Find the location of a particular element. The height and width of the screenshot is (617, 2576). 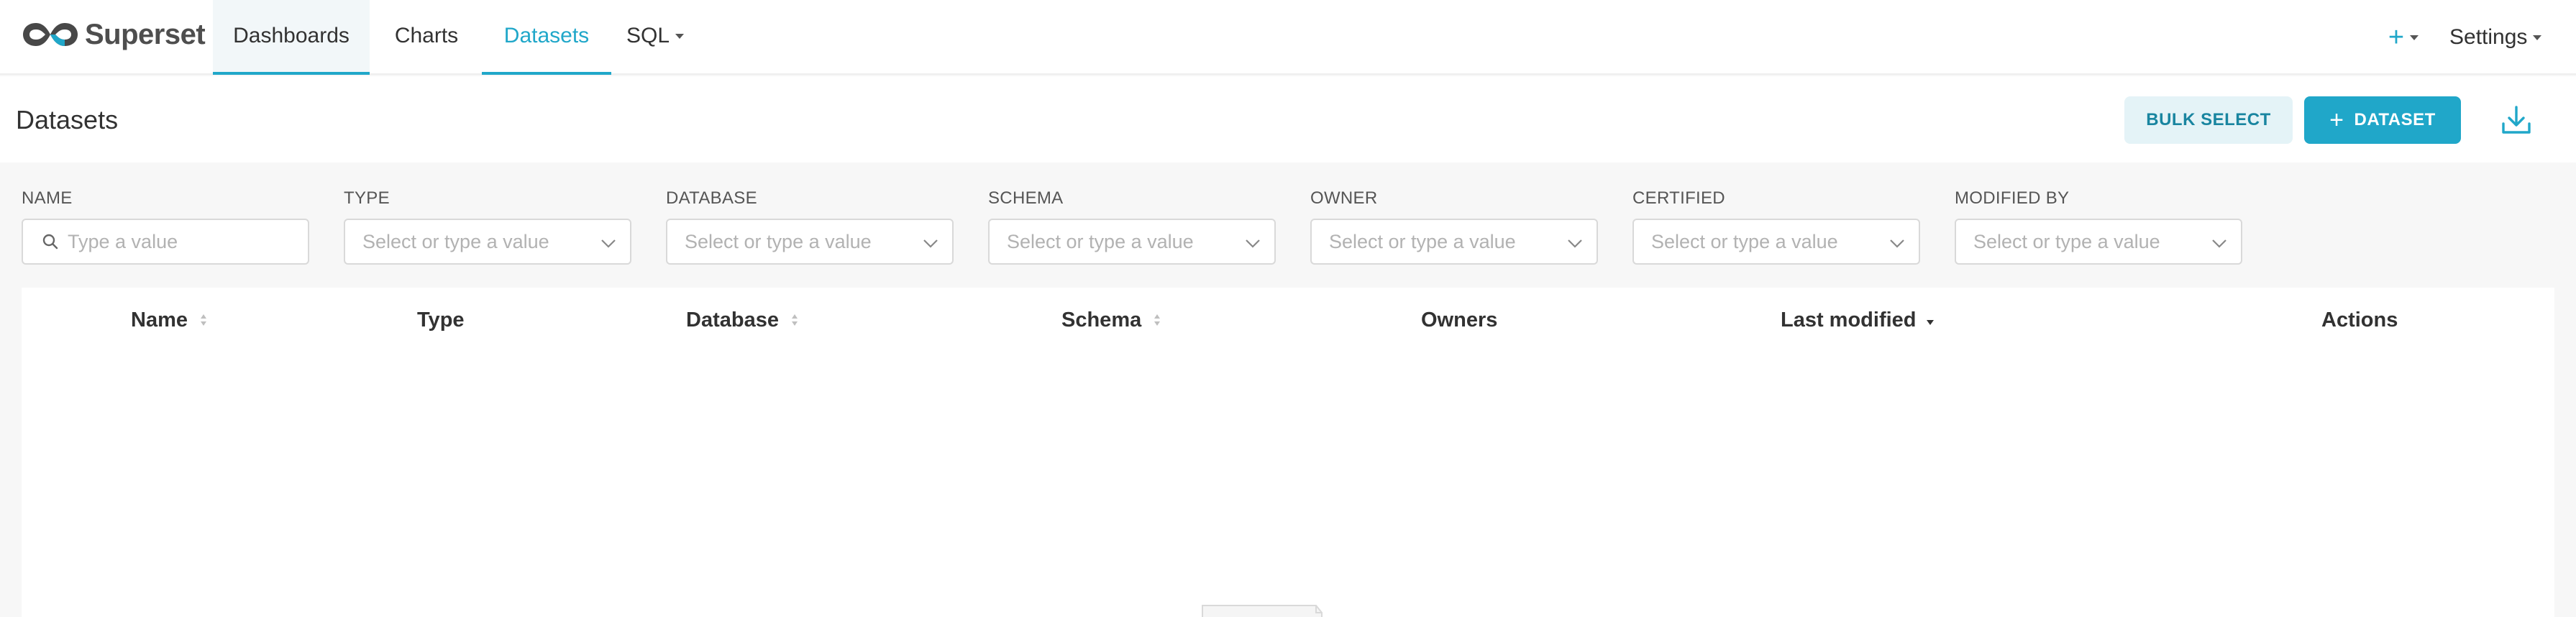

nav-tab-datasets: Datasets is located at coordinates (546, 37).